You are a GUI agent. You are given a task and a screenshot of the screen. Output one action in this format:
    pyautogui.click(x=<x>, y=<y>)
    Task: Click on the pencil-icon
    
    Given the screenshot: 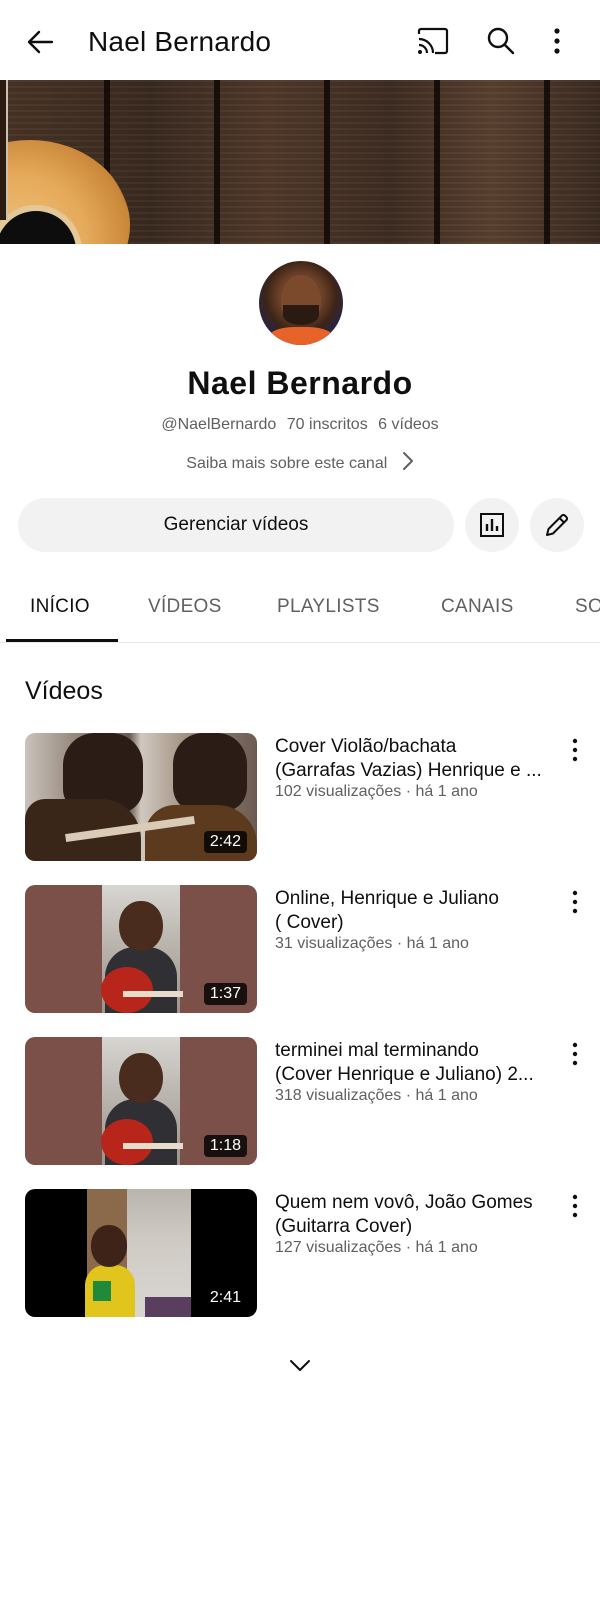 What is the action you would take?
    pyautogui.click(x=557, y=525)
    